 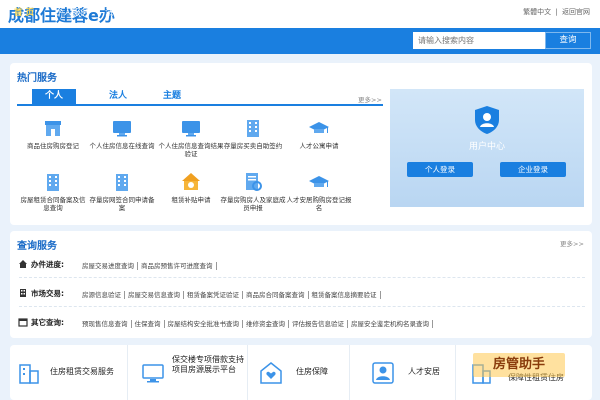 What do you see at coordinates (572, 243) in the screenshot?
I see `query-services-more-link: 更多>>` at bounding box center [572, 243].